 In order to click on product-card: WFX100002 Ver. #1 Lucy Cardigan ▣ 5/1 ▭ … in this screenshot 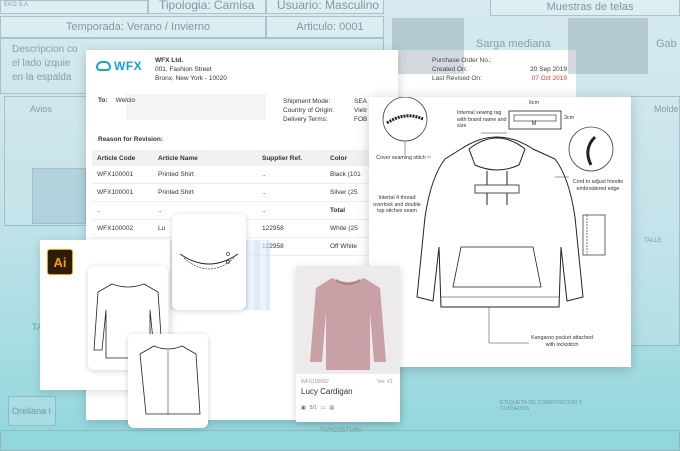, I will do `click(348, 344)`.